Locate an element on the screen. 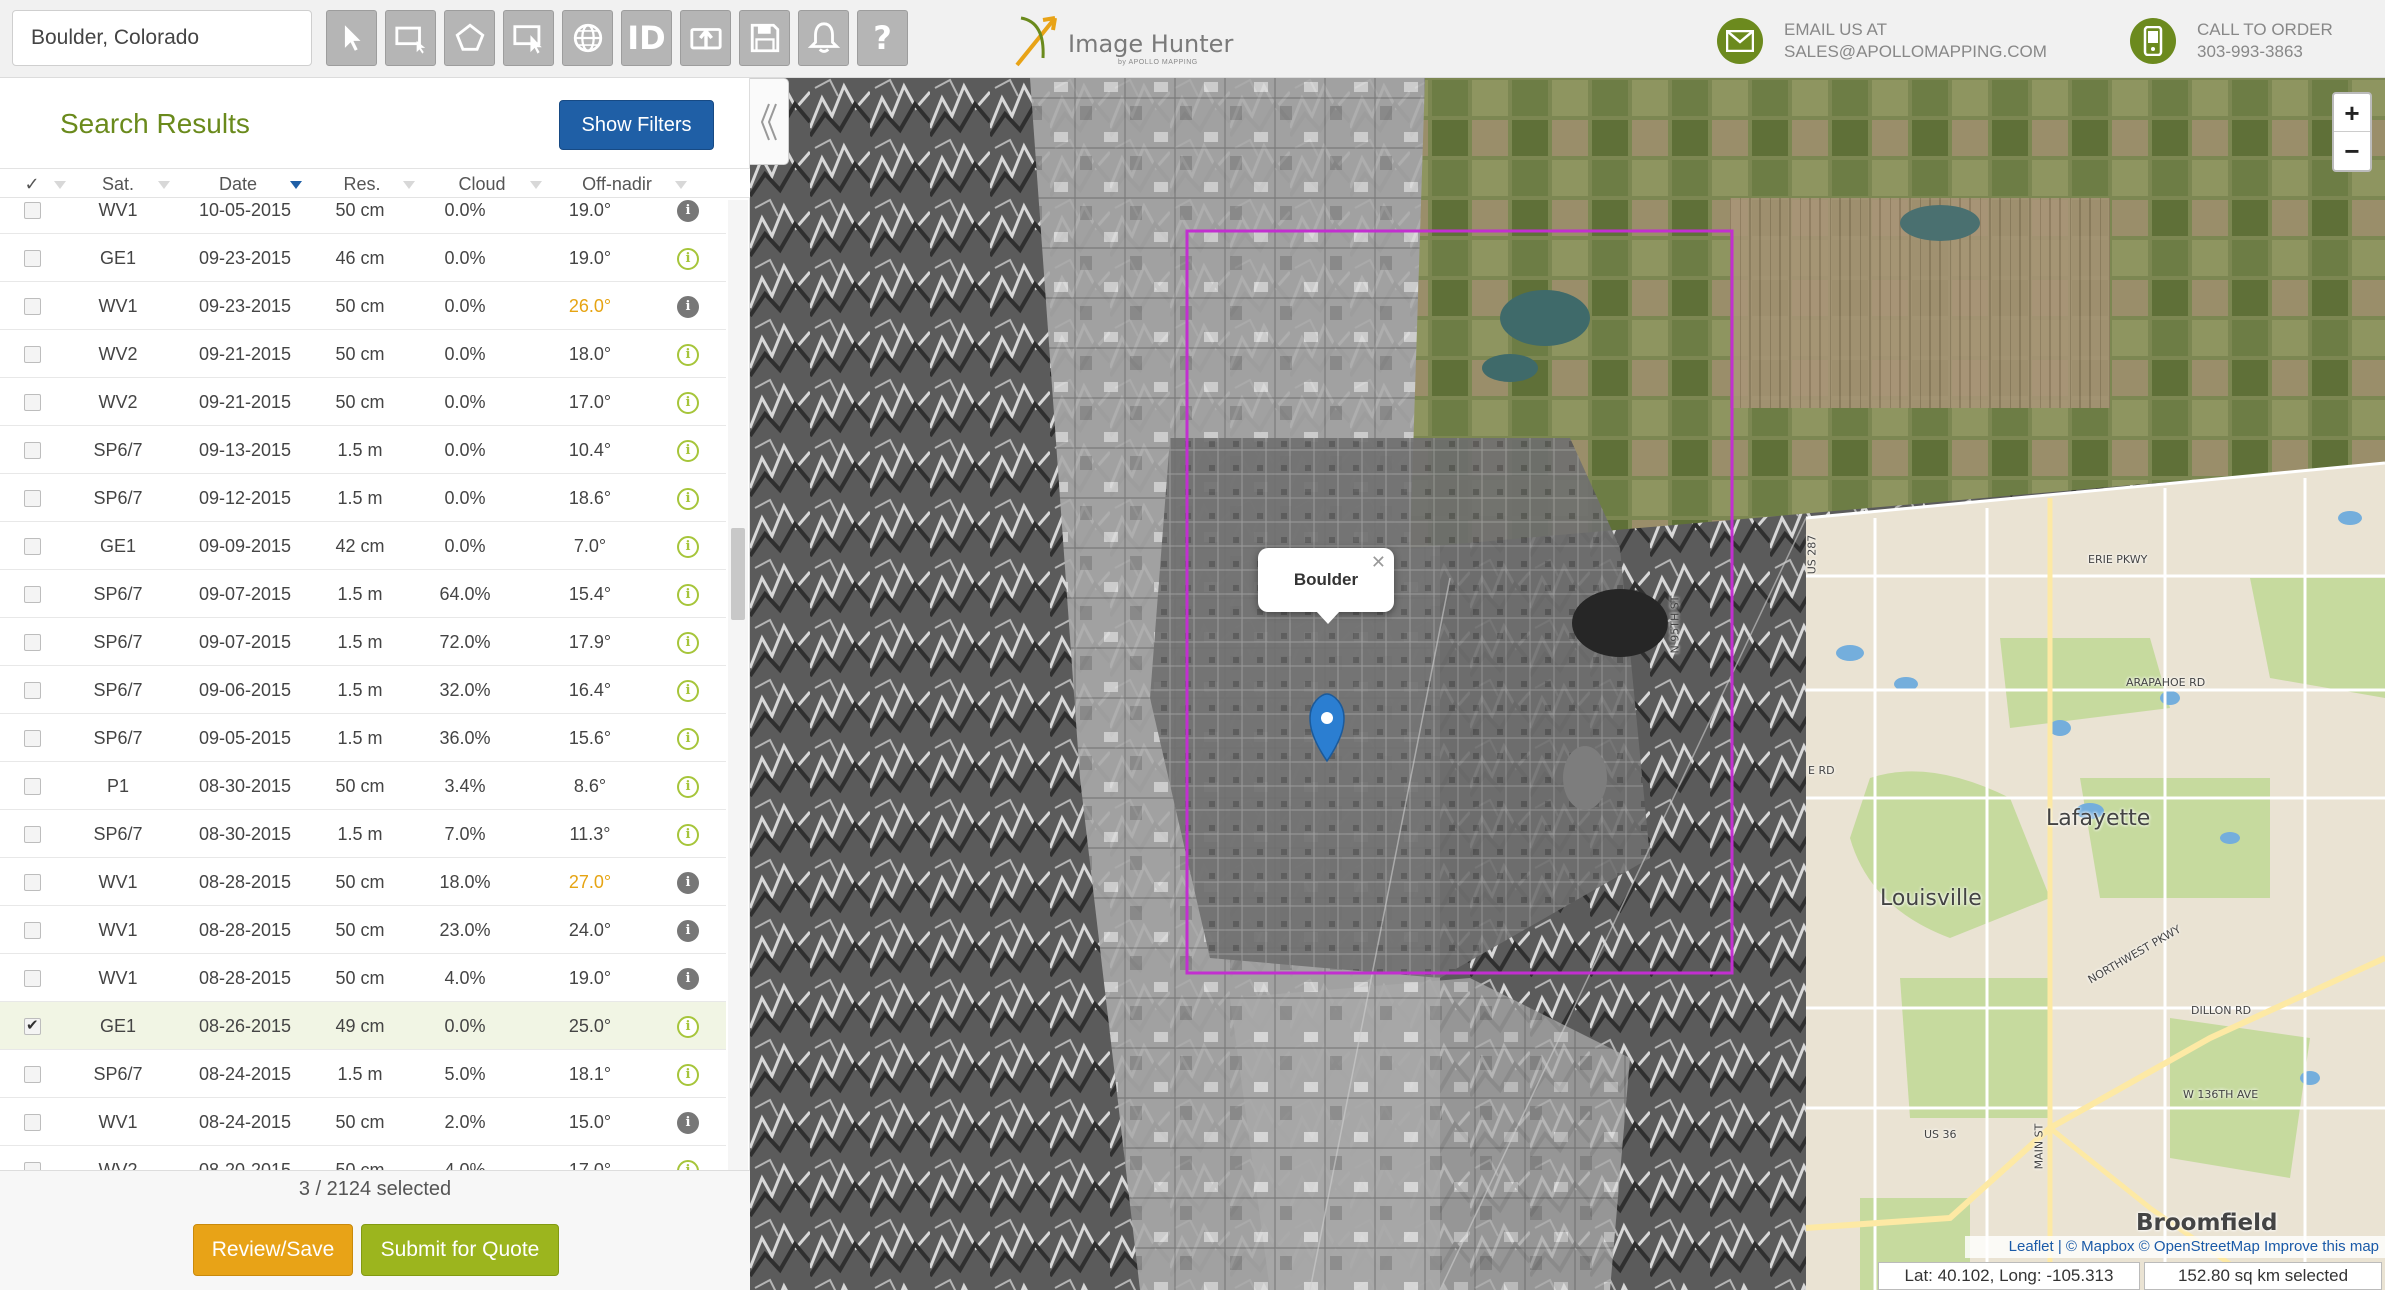 This screenshot has height=1290, width=2385. col-res: Res. is located at coordinates (362, 184).